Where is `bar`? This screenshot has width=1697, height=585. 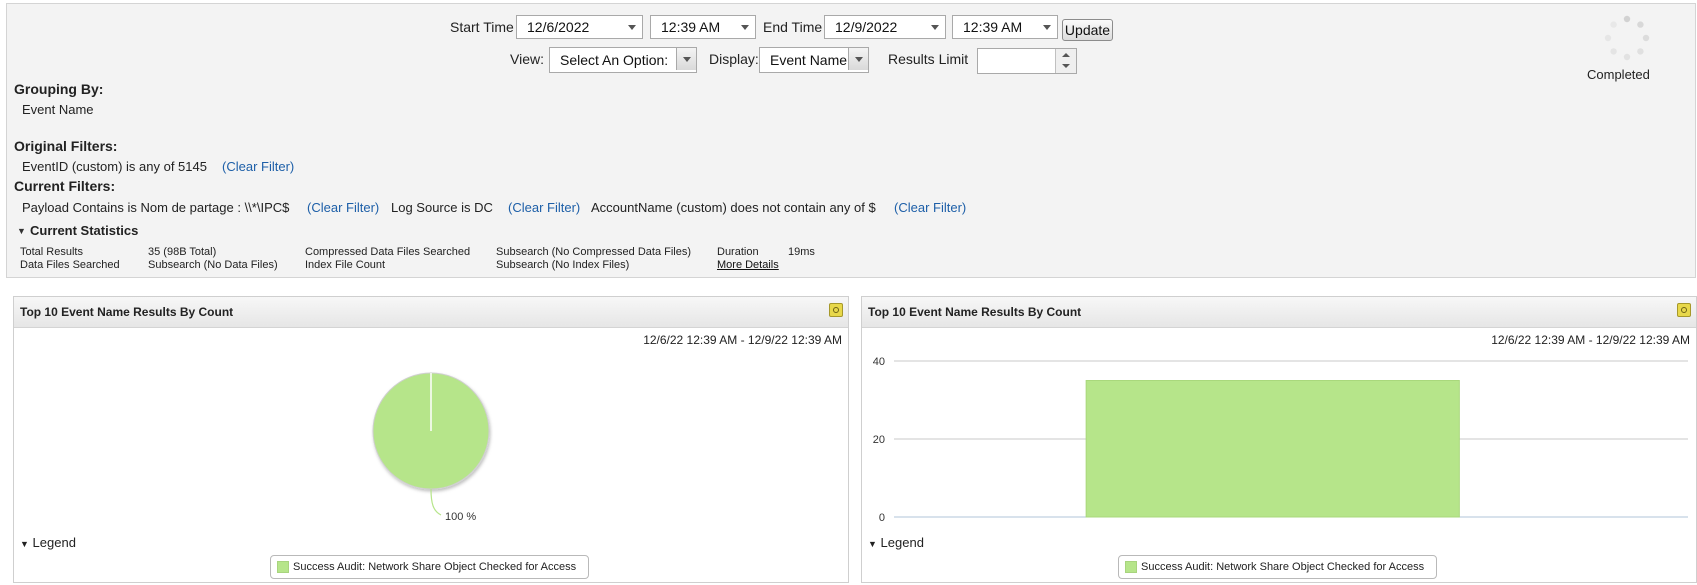 bar is located at coordinates (1272, 449).